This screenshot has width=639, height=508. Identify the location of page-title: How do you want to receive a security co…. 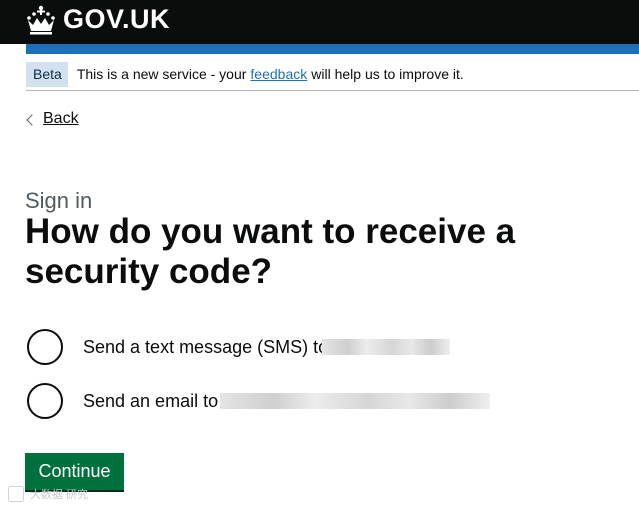
(270, 251).